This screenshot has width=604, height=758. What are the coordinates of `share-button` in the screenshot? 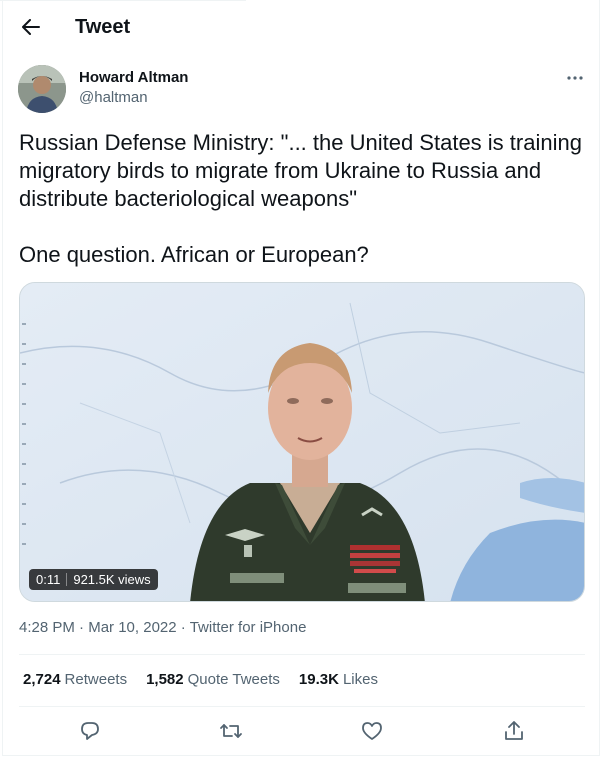 It's located at (514, 731).